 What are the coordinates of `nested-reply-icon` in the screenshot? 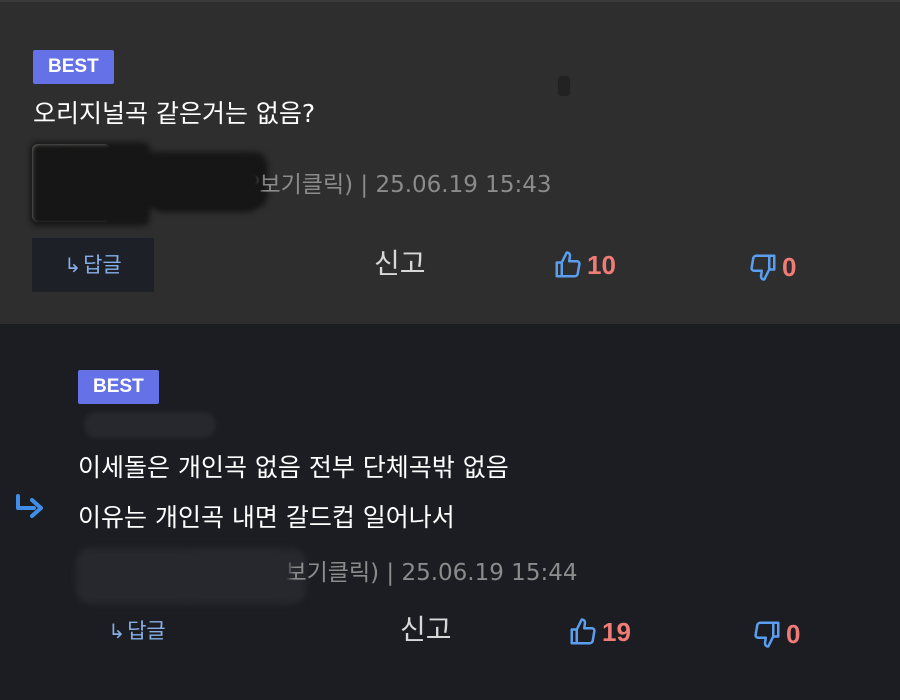 It's located at (29, 509).